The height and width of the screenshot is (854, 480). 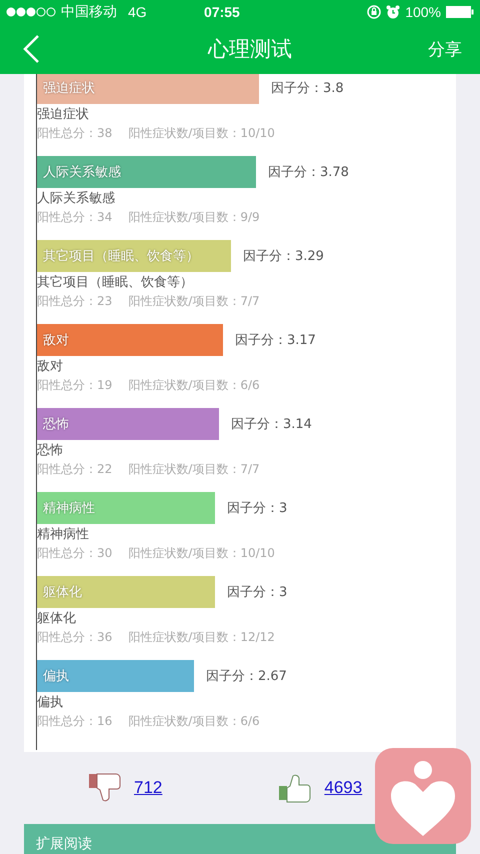 What do you see at coordinates (271, 424) in the screenshot?
I see `factor-score: 因子分：3.14` at bounding box center [271, 424].